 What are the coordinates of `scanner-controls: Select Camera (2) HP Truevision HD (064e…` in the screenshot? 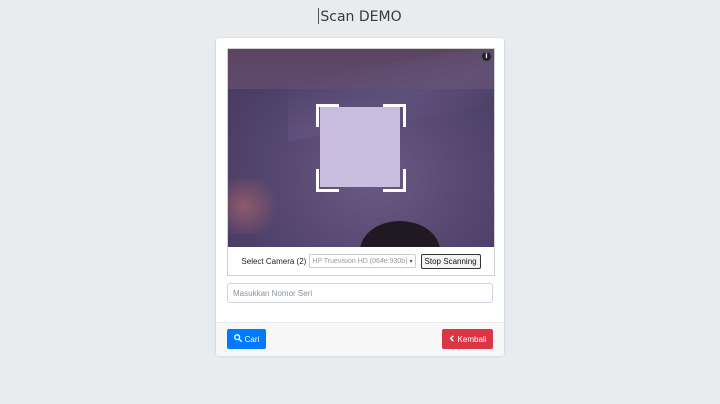 It's located at (361, 261).